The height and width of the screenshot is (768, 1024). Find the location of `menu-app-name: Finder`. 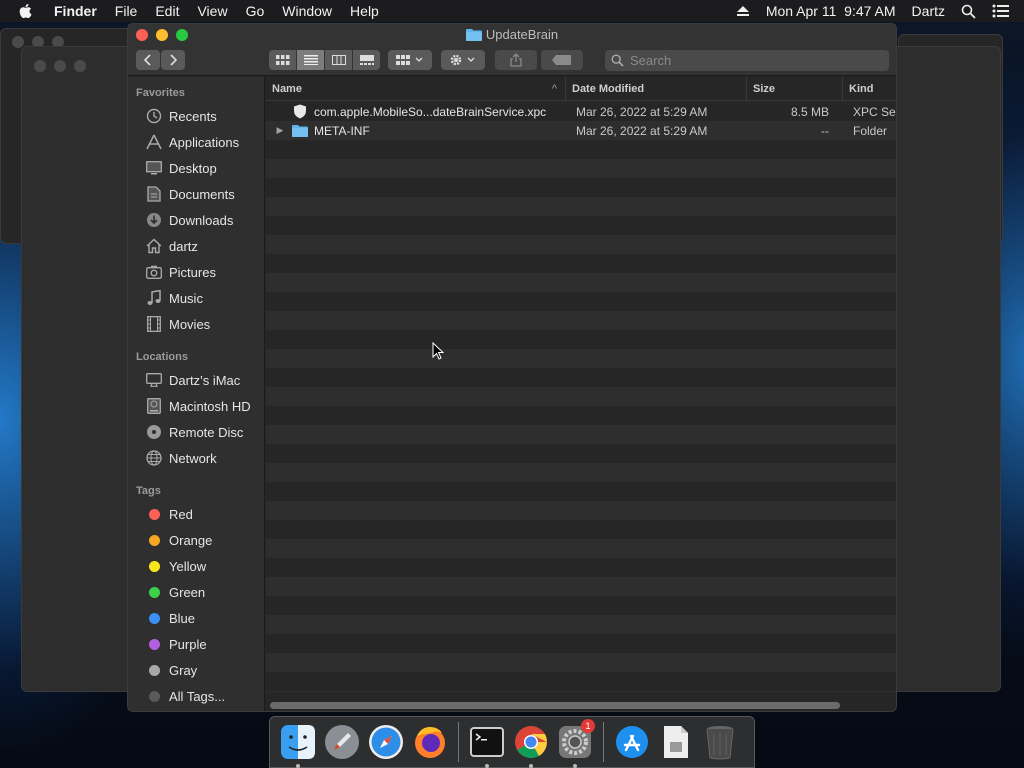

menu-app-name: Finder is located at coordinates (75, 11).